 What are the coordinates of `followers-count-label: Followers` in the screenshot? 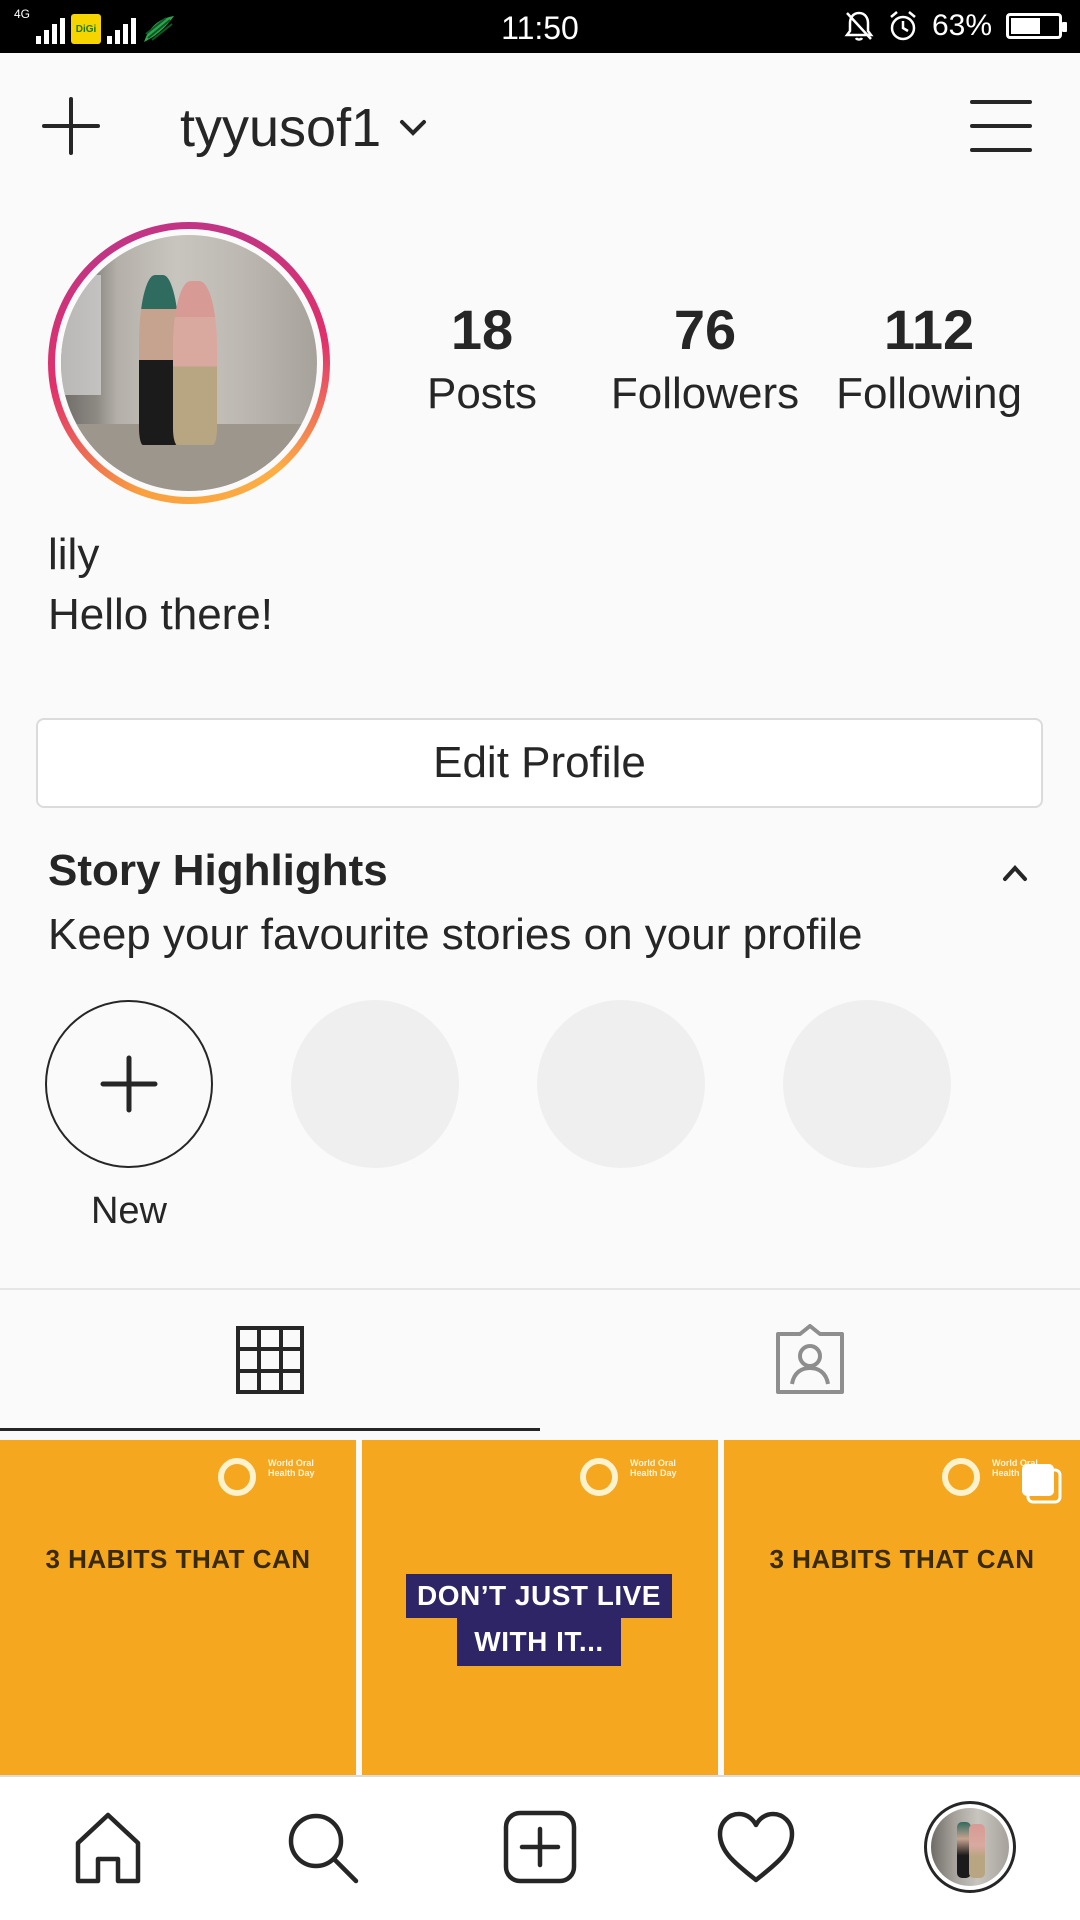 It's located at (705, 393).